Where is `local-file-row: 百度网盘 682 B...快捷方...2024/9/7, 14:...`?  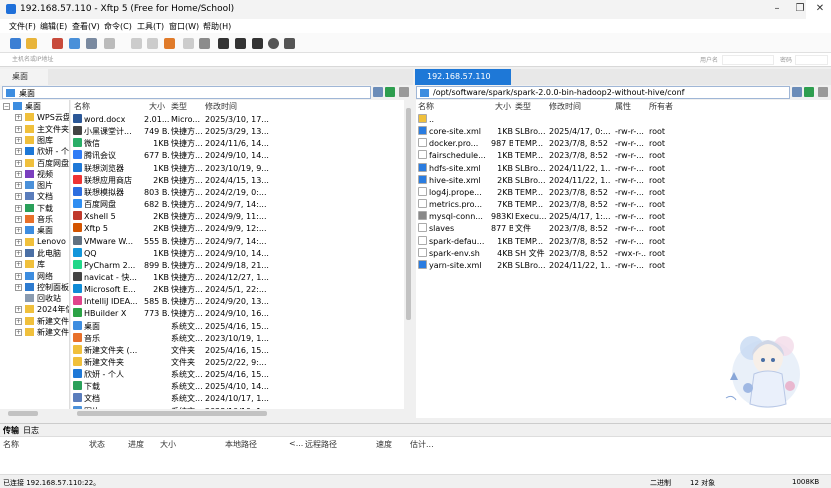 local-file-row: 百度网盘 682 B...快捷方...2024/9/7, 14:... is located at coordinates (237, 205).